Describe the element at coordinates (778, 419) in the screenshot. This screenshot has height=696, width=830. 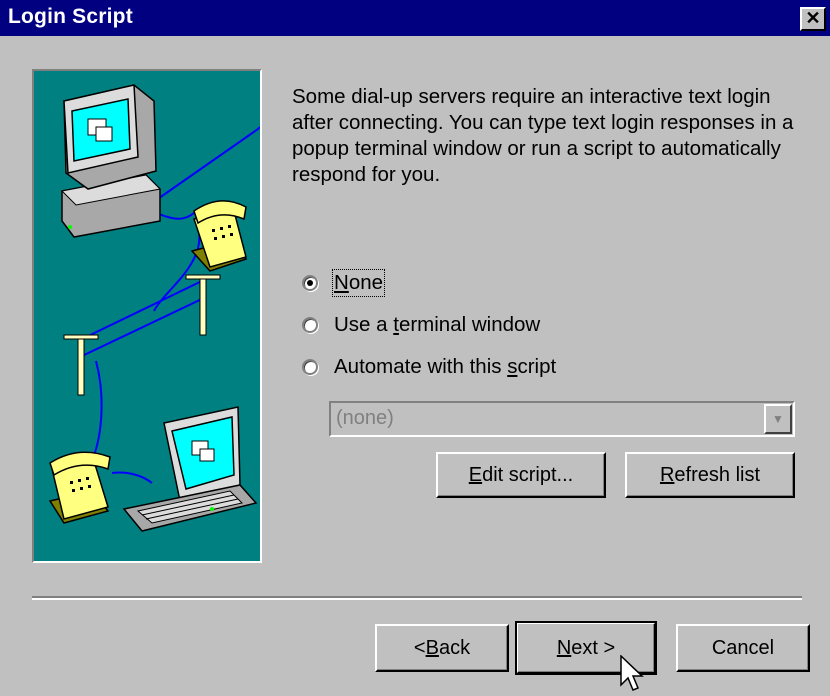
I see `chevron-down-icon: ▼` at that location.